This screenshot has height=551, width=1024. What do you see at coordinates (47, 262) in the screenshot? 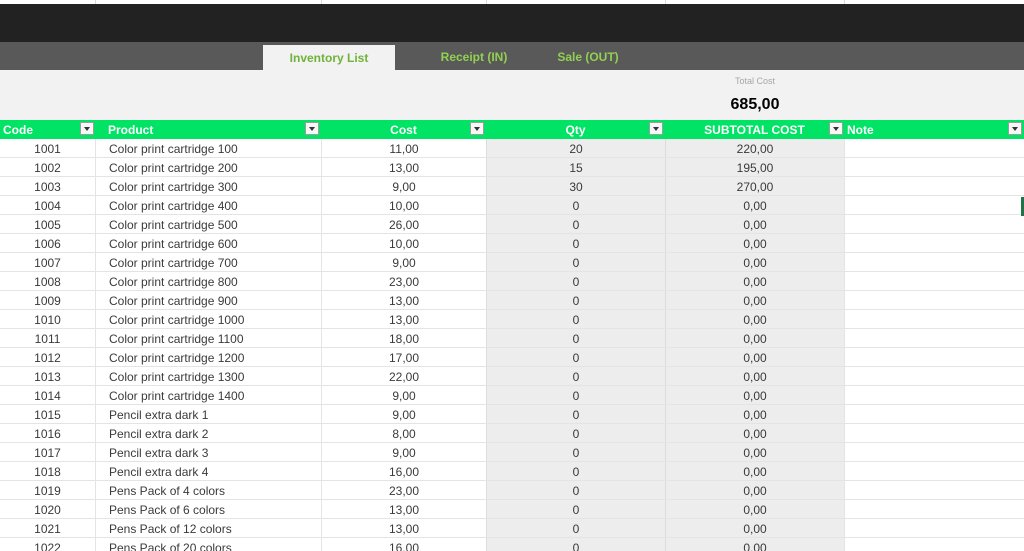
I see `cell-code: 1007` at bounding box center [47, 262].